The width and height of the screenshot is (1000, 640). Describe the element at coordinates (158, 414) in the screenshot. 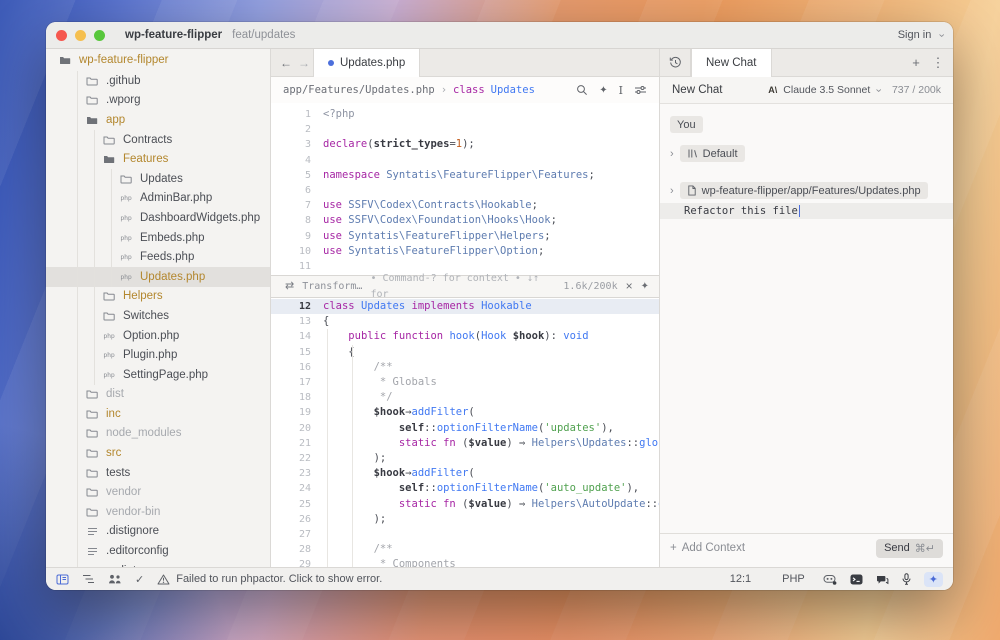

I see `tree-item-inc: inc` at that location.